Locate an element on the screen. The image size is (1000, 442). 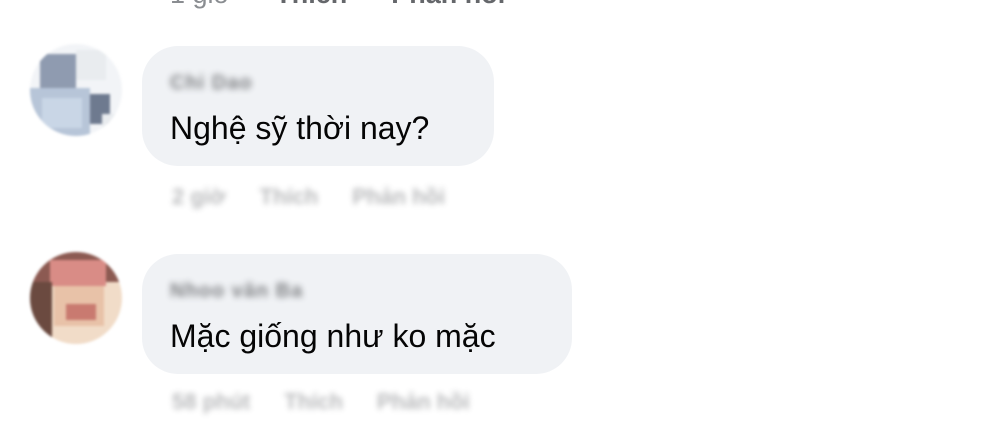
comment-bubble: Chi Dao Nghệ sỹ thời nay? is located at coordinates (318, 106).